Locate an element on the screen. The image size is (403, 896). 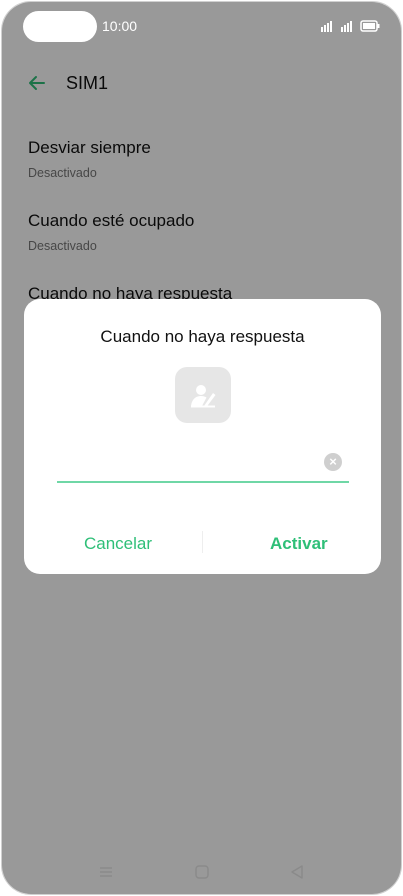
contact-picker-icon is located at coordinates (203, 396).